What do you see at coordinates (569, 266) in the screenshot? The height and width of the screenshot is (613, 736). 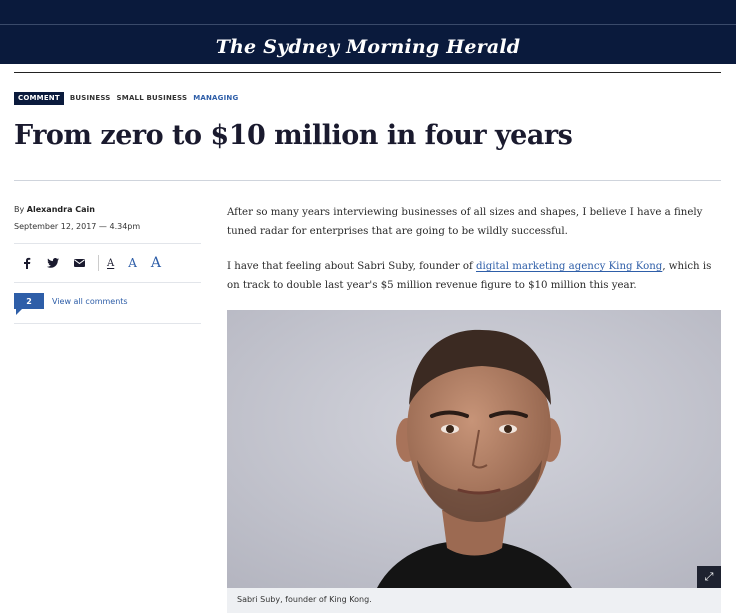 I see `king-kong-link: digital marketing agency King Kong` at bounding box center [569, 266].